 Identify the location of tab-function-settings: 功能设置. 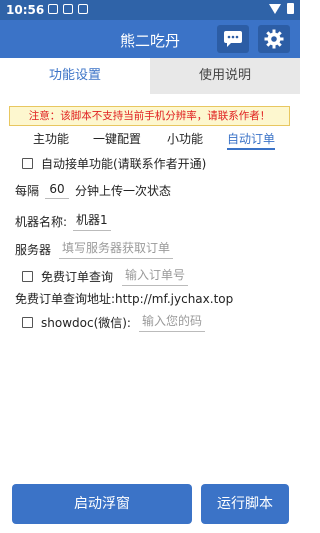
(75, 76).